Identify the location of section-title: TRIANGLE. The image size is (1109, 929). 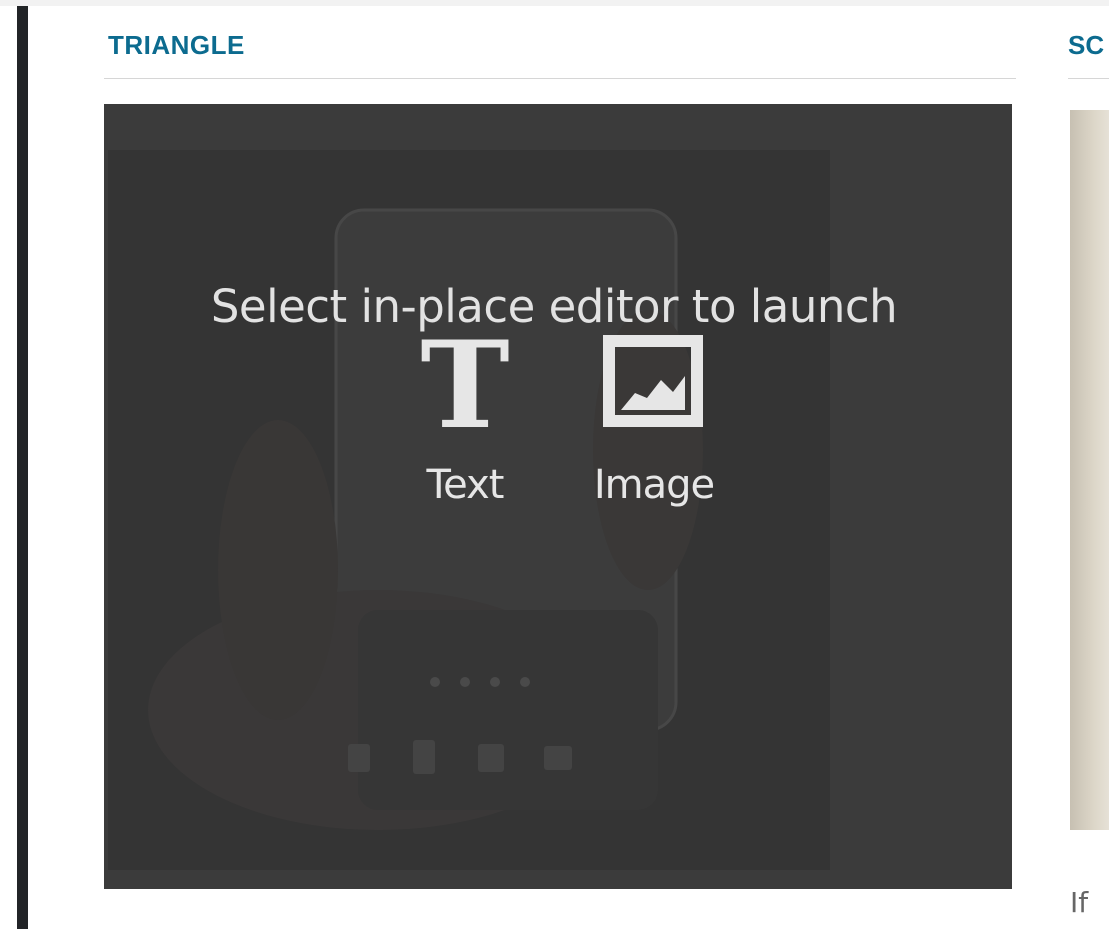
(176, 45).